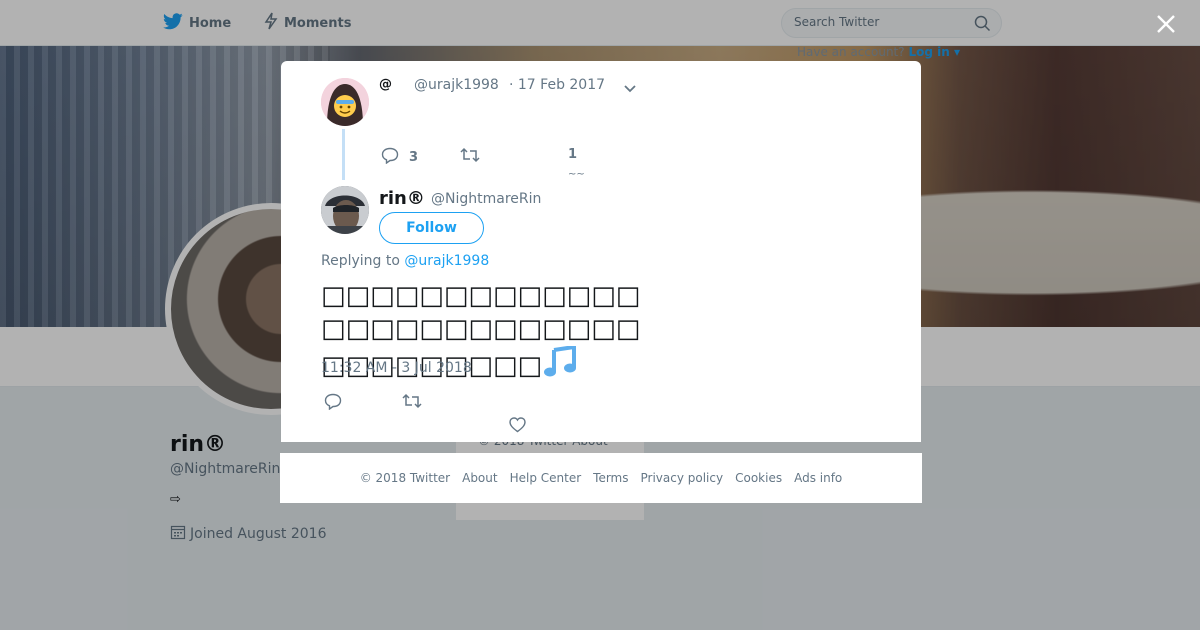 The height and width of the screenshot is (630, 1200). What do you see at coordinates (560, 365) in the screenshot?
I see `music-note-icon` at bounding box center [560, 365].